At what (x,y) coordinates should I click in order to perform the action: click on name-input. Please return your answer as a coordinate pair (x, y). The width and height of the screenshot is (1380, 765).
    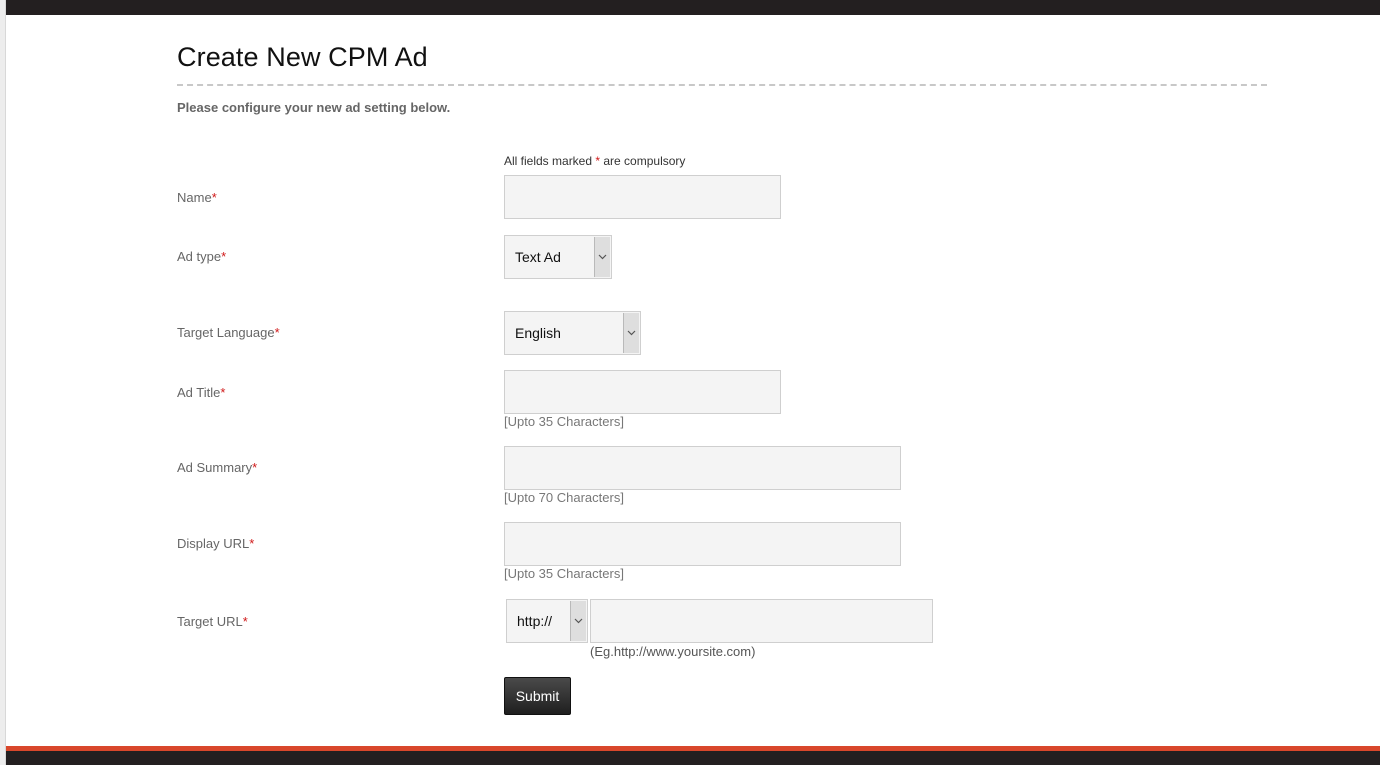
    Looking at the image, I should click on (642, 197).